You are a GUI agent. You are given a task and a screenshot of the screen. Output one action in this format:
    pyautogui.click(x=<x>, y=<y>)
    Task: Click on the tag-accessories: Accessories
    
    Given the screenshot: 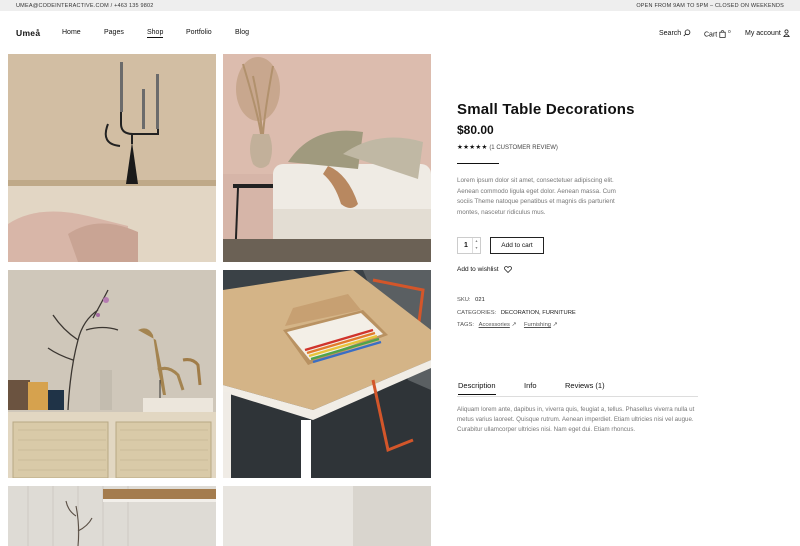 What is the action you would take?
    pyautogui.click(x=494, y=325)
    